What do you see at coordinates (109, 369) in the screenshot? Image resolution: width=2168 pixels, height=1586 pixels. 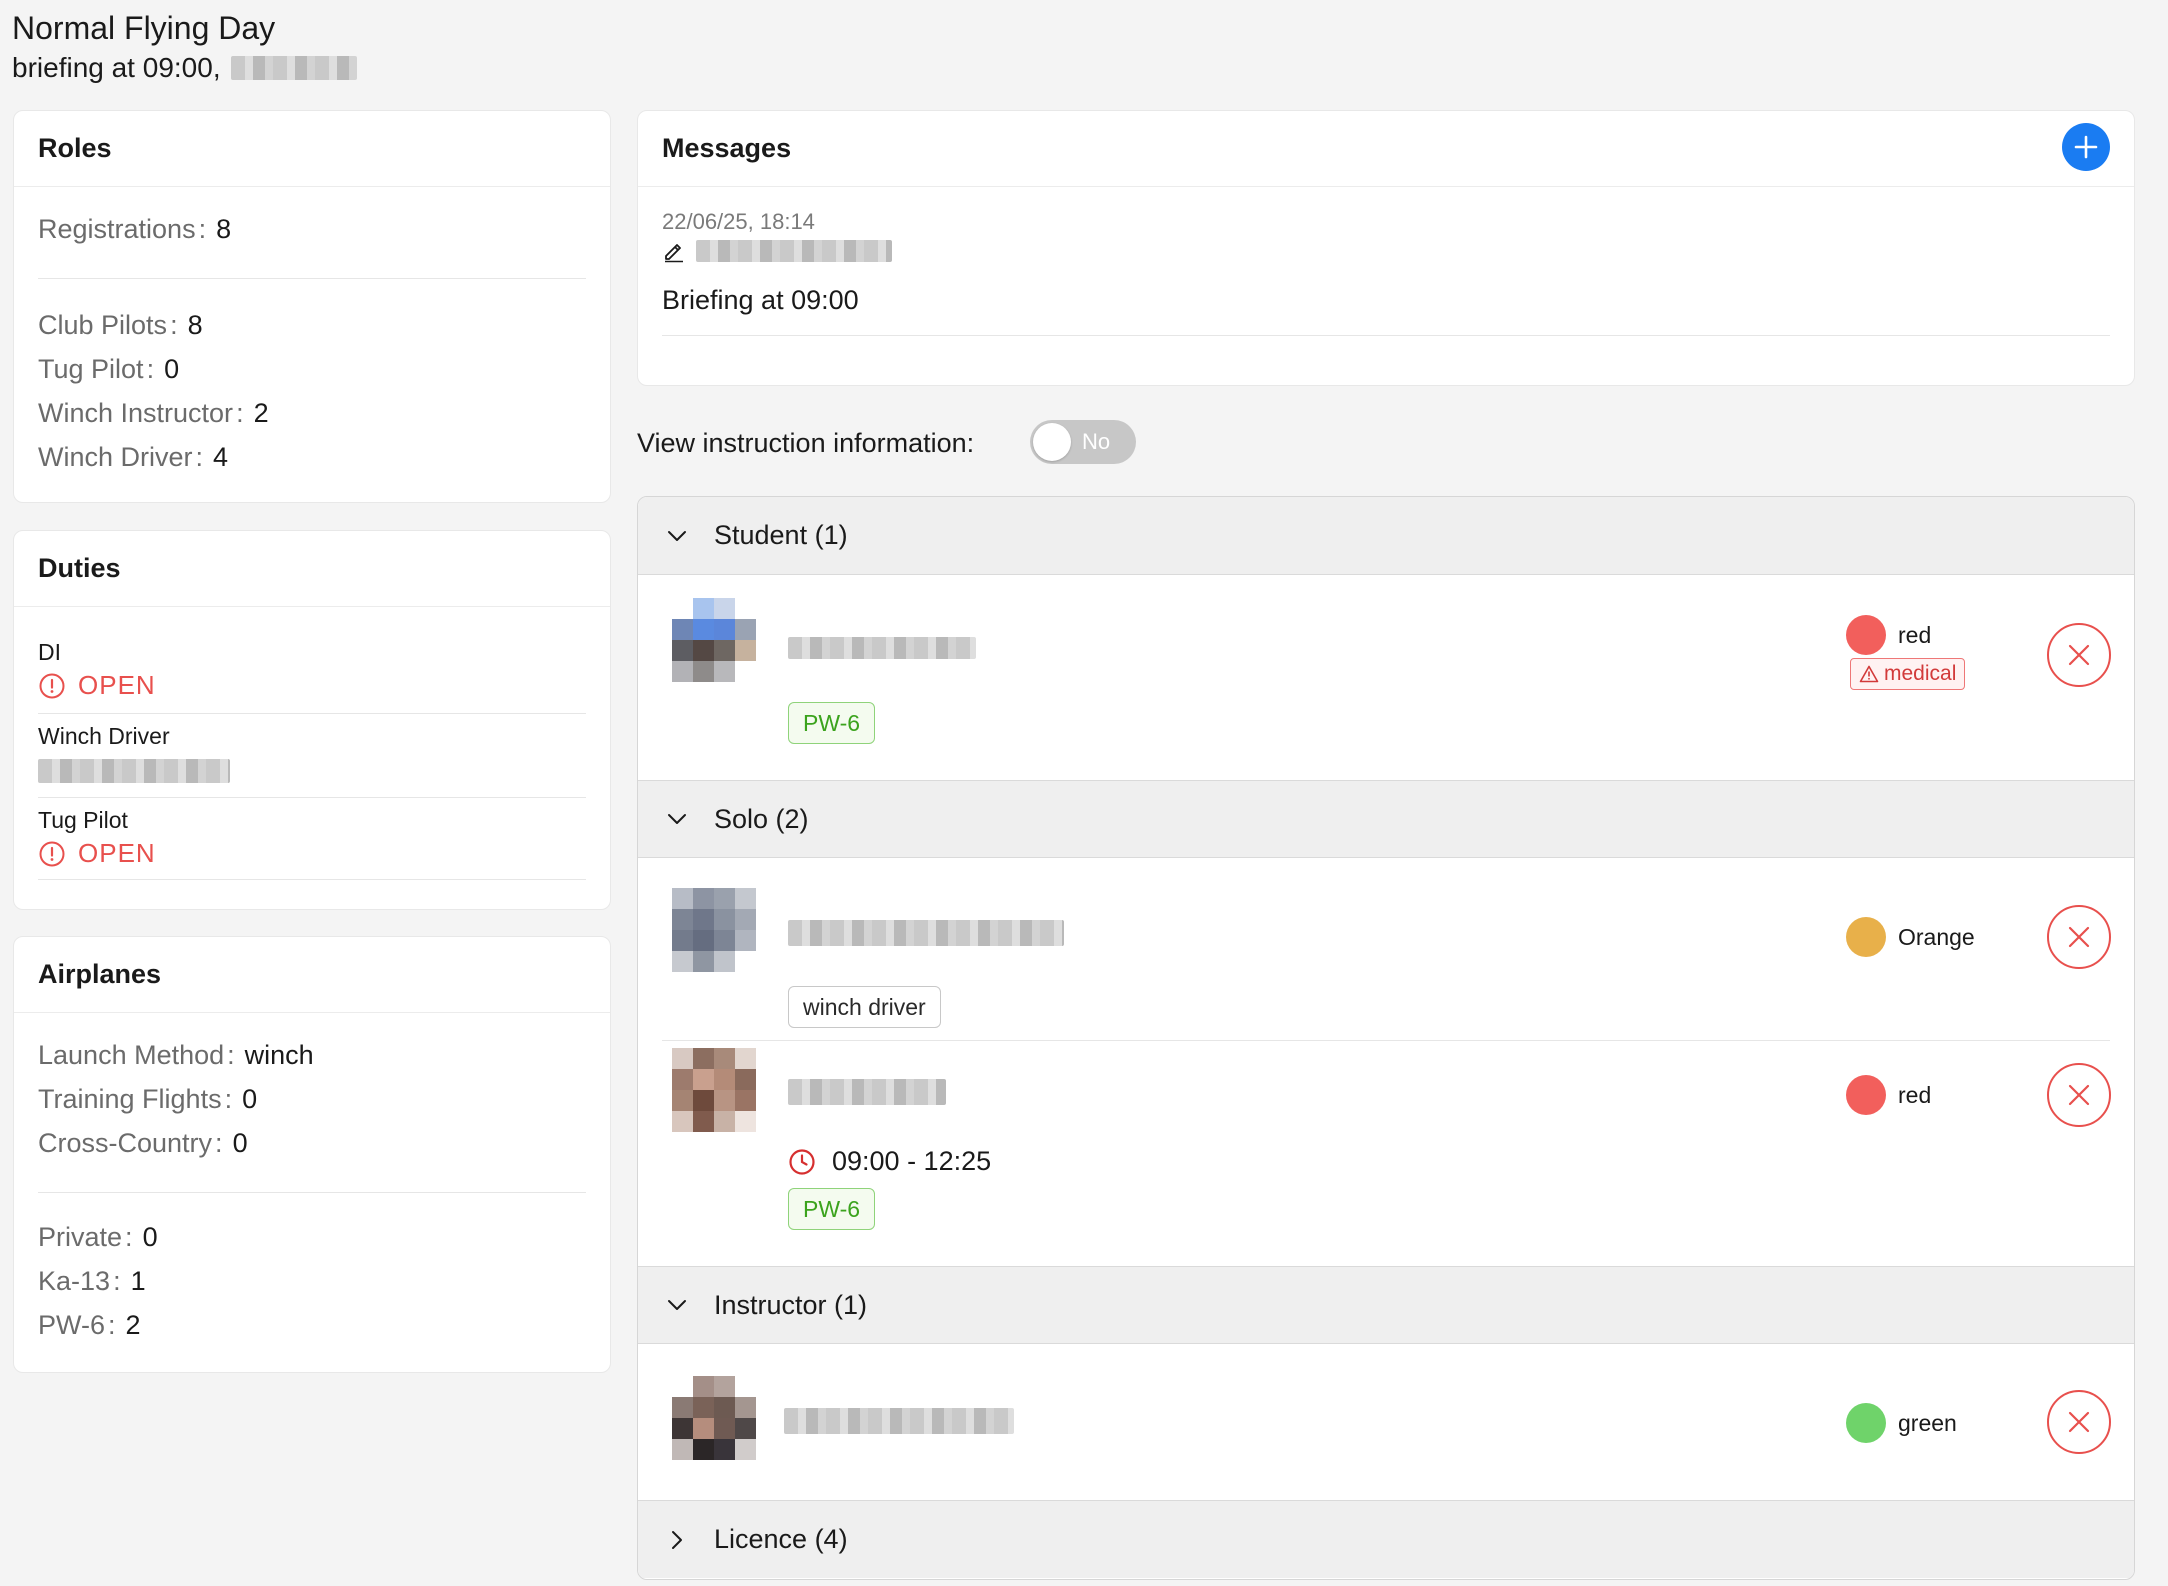 I see `role-tug-pilot: Tug Pilot:0` at bounding box center [109, 369].